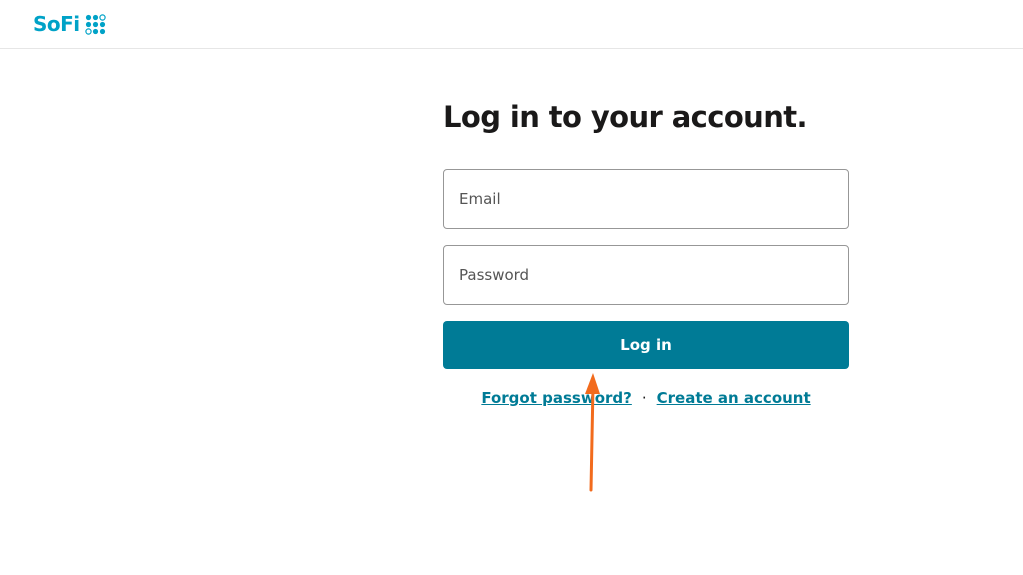 The width and height of the screenshot is (1023, 575). I want to click on forgot-password-link: Forgot password?, so click(556, 398).